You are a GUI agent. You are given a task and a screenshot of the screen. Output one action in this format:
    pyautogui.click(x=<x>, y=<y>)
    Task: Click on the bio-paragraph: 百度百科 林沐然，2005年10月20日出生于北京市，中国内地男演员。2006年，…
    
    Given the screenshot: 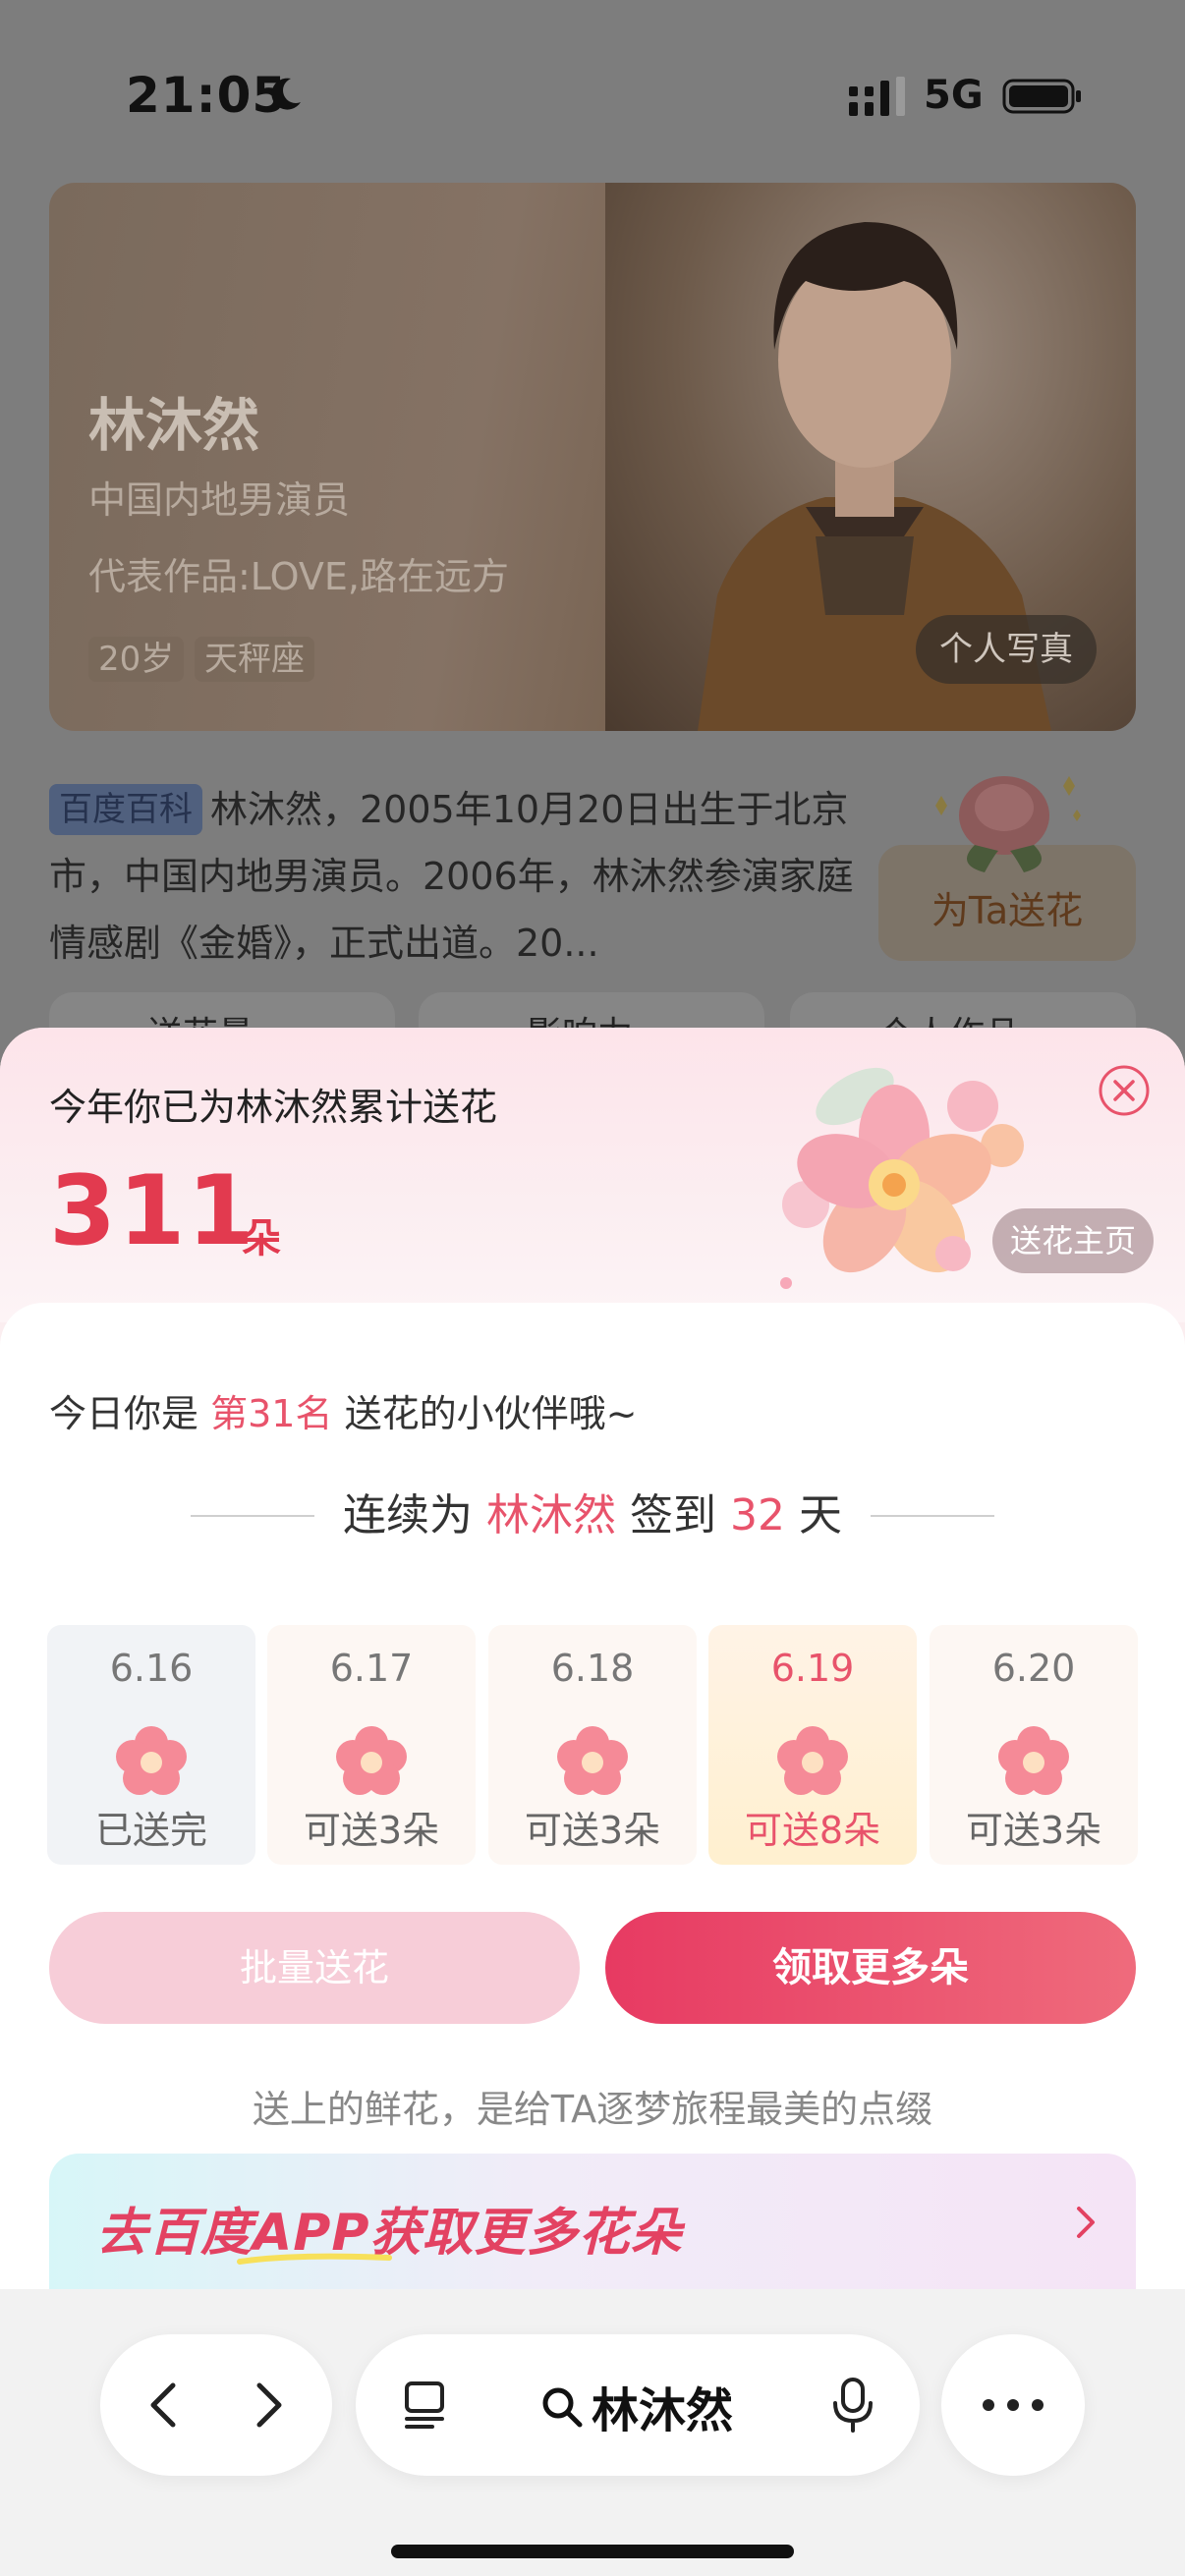 What is the action you would take?
    pyautogui.click(x=452, y=876)
    